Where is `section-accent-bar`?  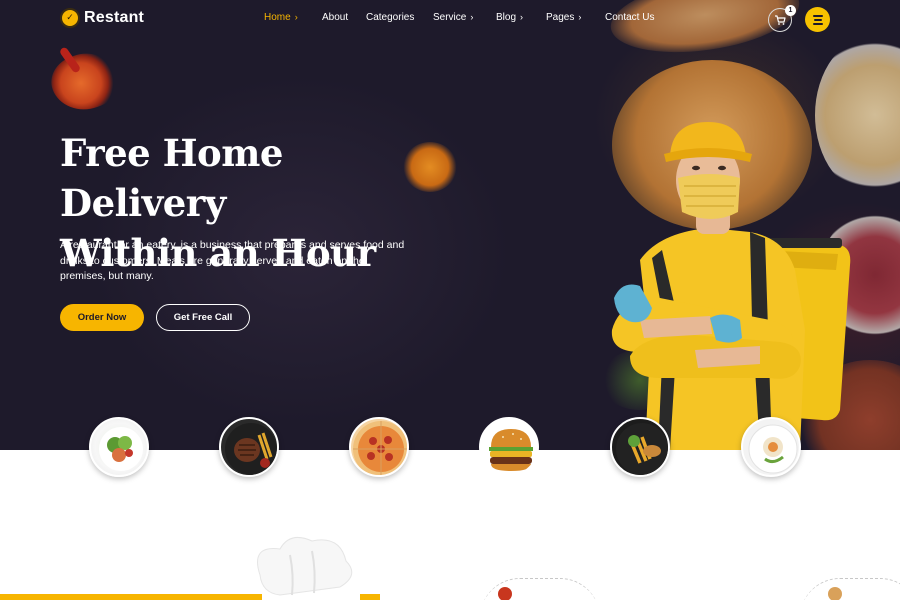 section-accent-bar is located at coordinates (131, 597).